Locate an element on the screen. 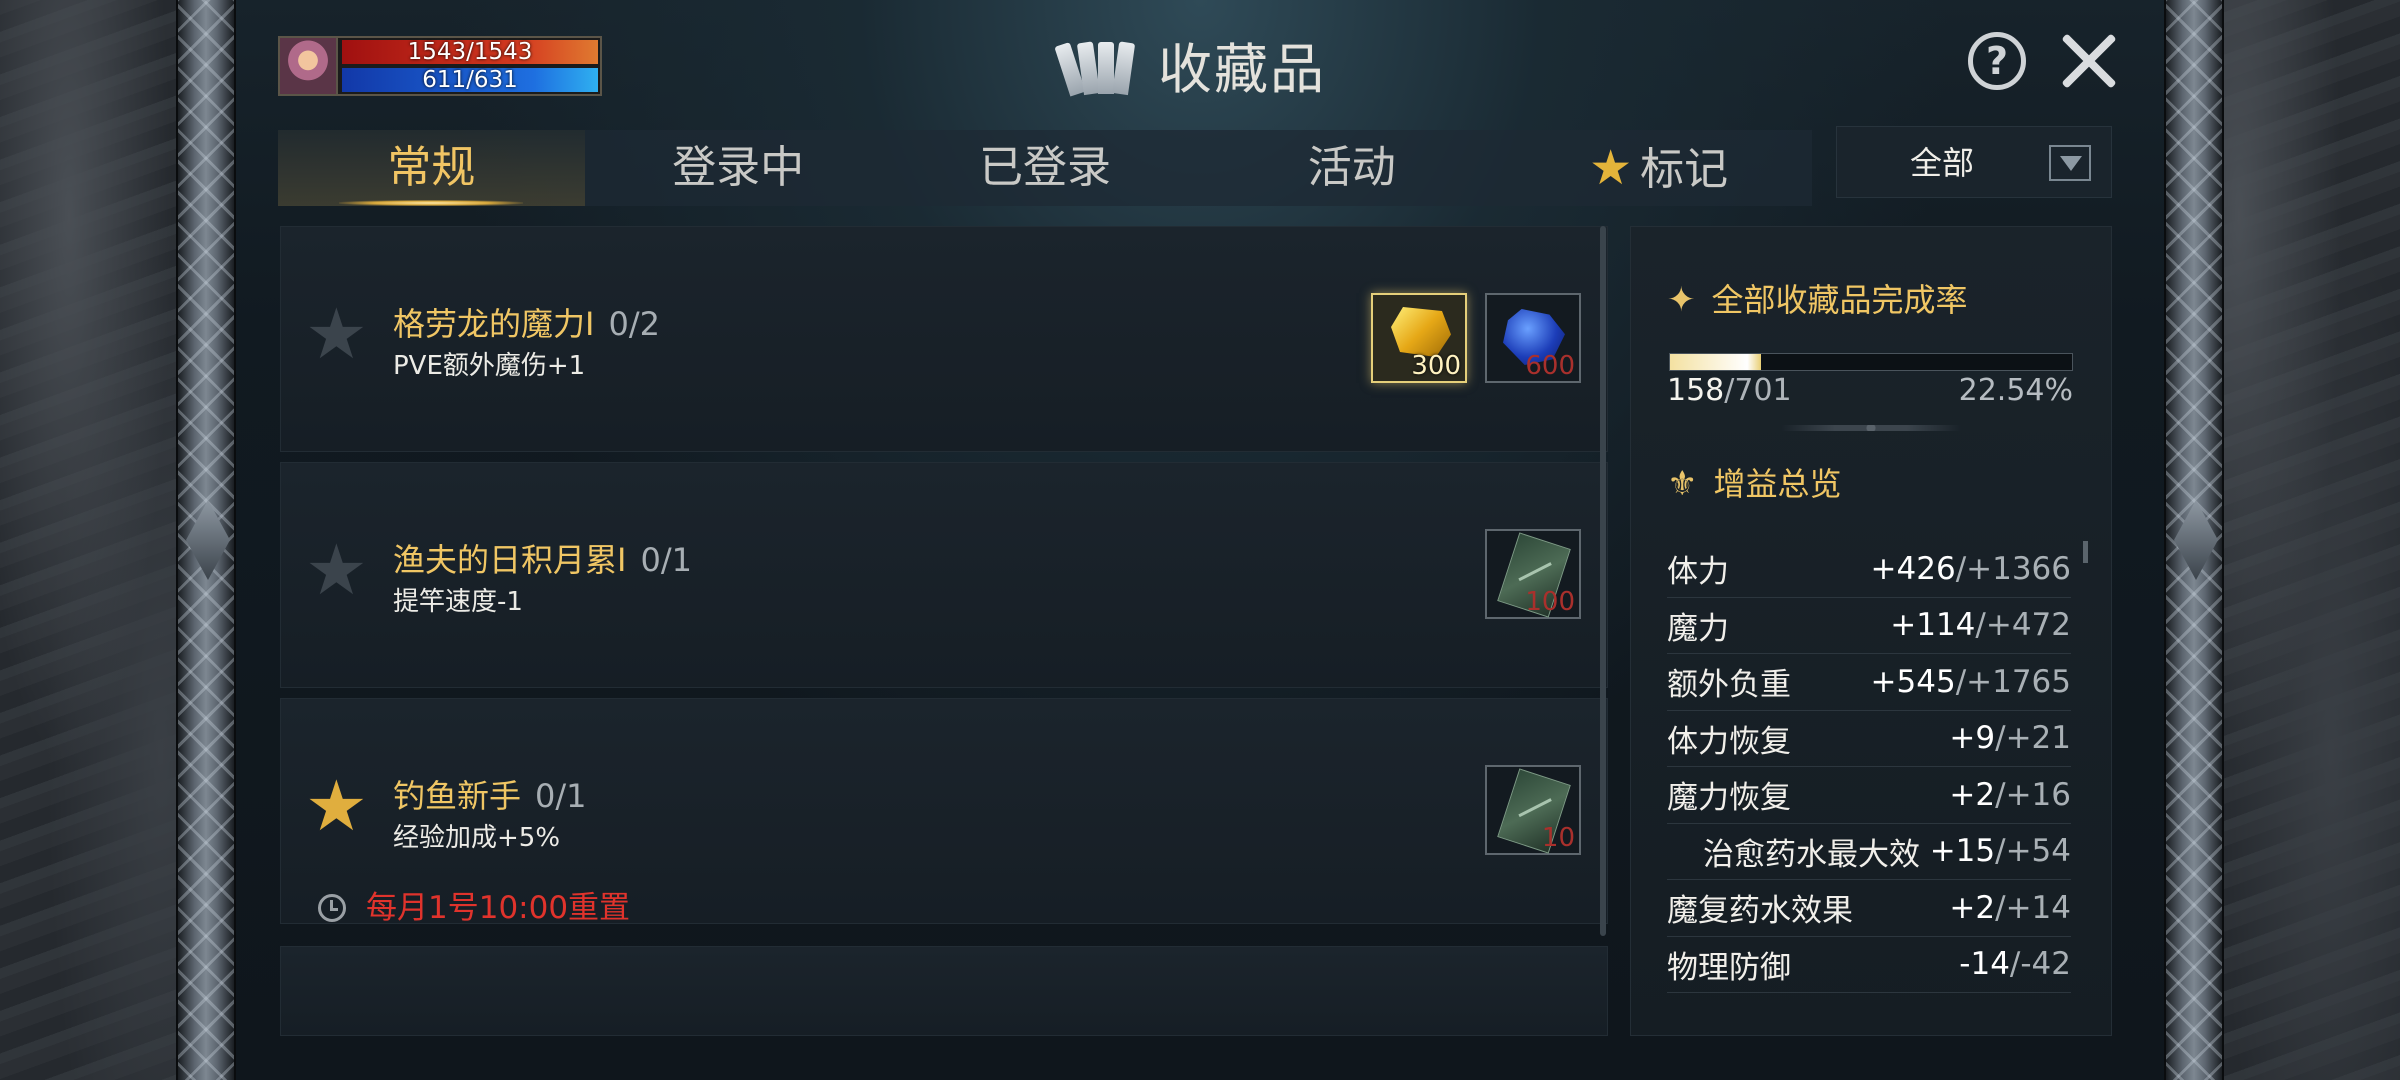  completion-count: 158/701 is located at coordinates (1729, 390).